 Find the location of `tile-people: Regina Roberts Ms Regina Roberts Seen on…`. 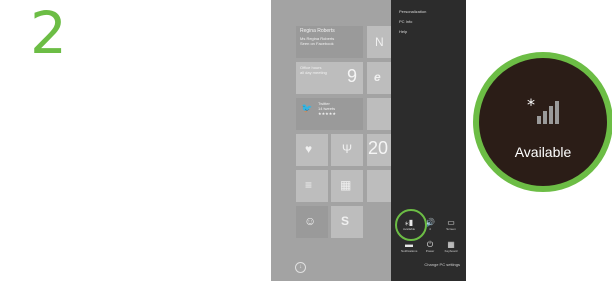

tile-people: Regina Roberts Ms Regina Roberts Seen on… is located at coordinates (329, 42).